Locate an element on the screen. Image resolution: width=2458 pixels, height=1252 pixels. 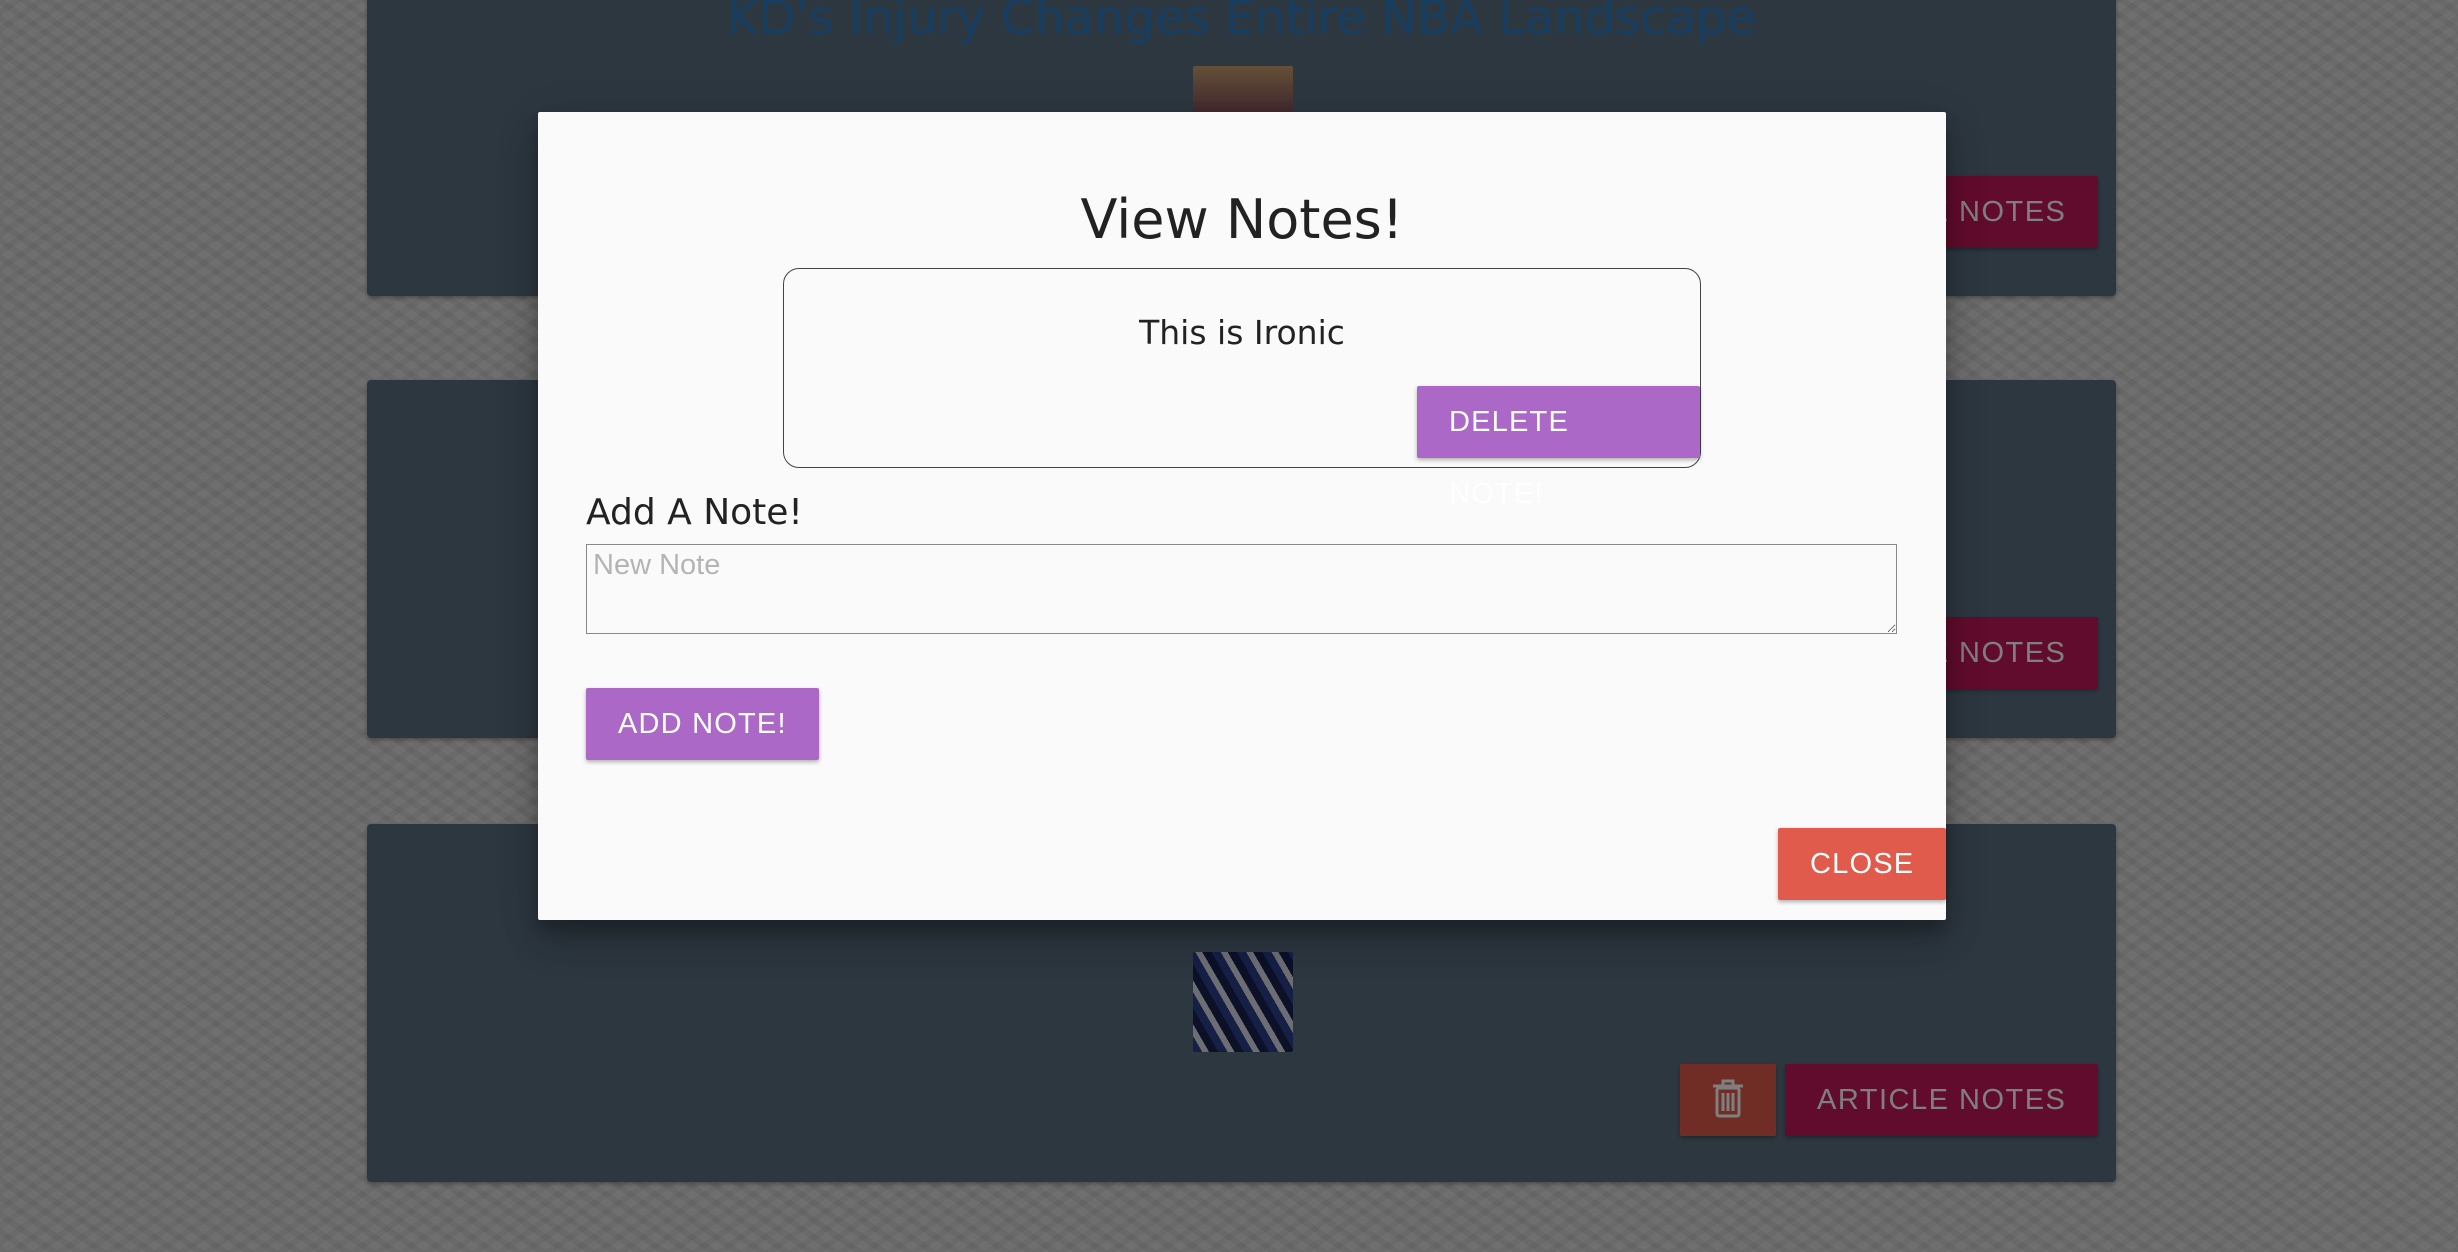
add-note-label: Add A Note! is located at coordinates (694, 512).